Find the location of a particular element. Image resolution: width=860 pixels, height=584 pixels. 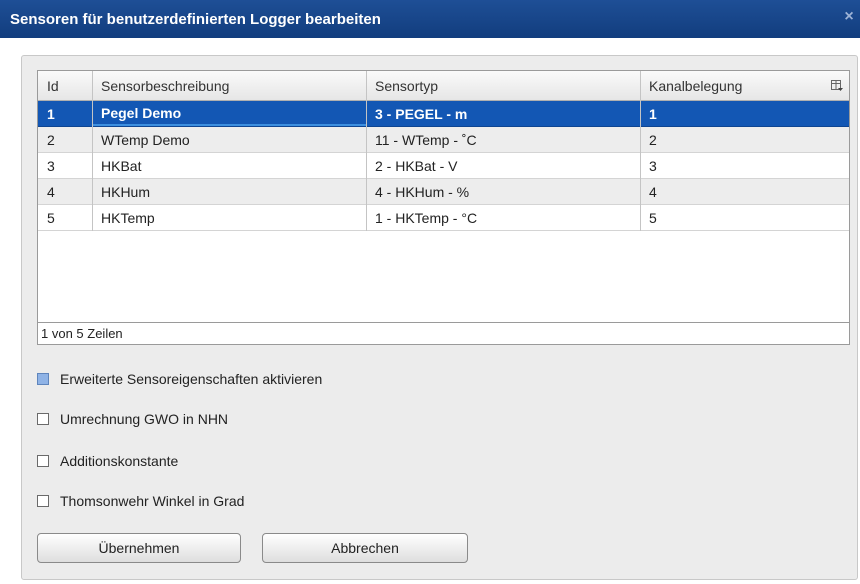

table-row: 1 Pegel Demo 3 - PEGEL - m 1 is located at coordinates (443, 114).